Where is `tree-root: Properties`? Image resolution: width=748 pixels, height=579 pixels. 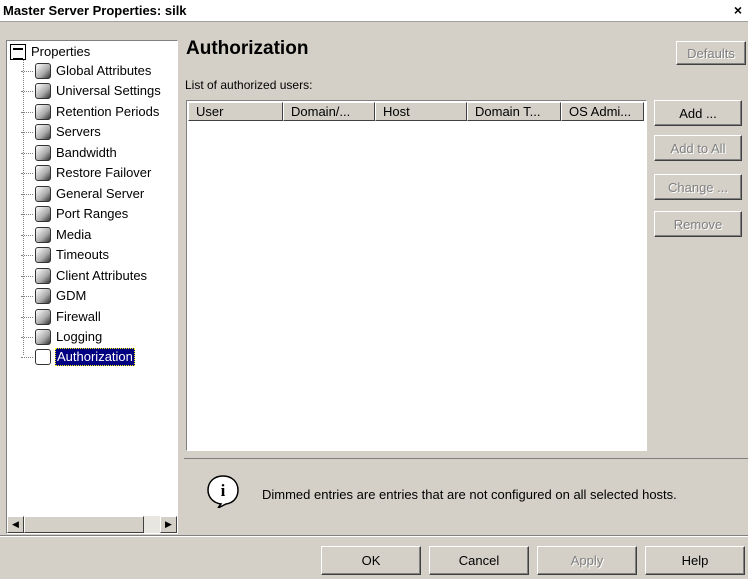
tree-root: Properties is located at coordinates (50, 52).